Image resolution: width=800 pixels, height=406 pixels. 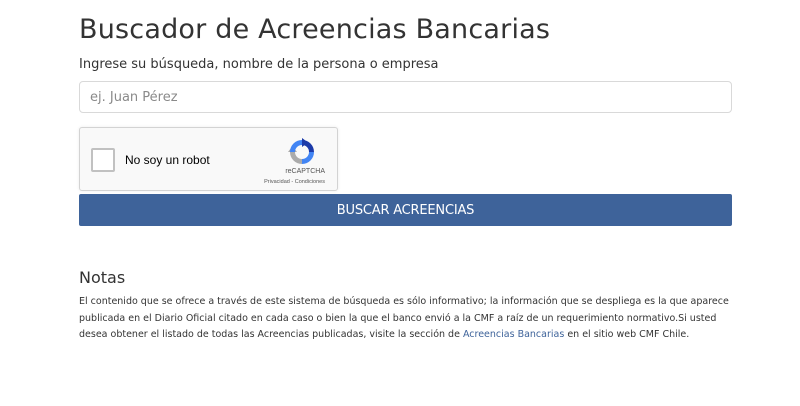 What do you see at coordinates (277, 182) in the screenshot?
I see `recaptcha-privacy-link: Privacidad` at bounding box center [277, 182].